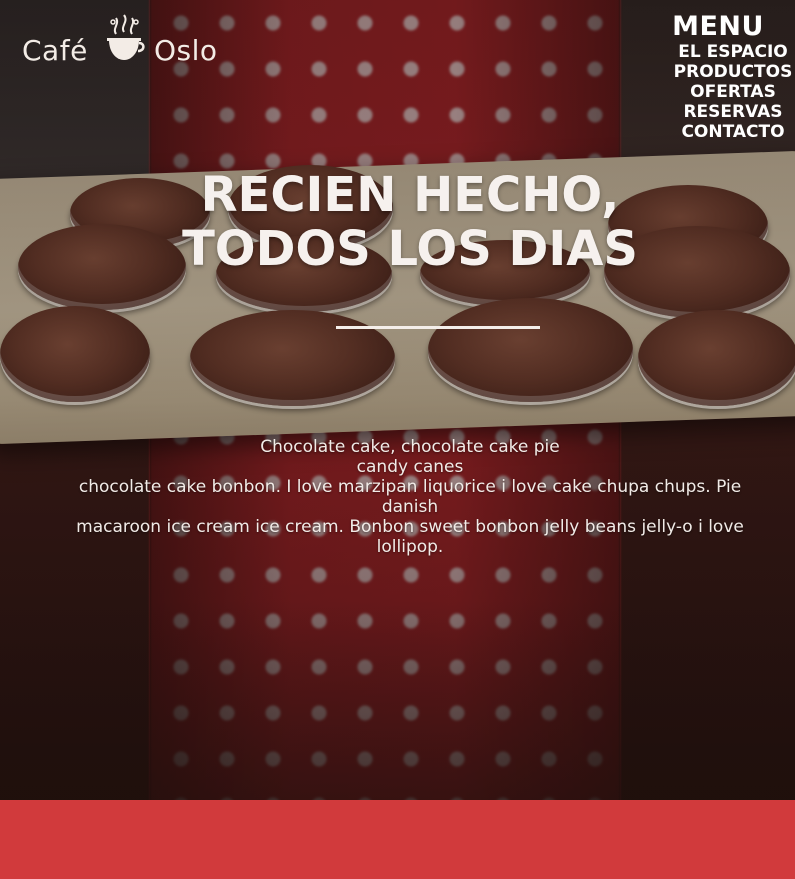  What do you see at coordinates (124, 39) in the screenshot?
I see `coffee-cup-icon` at bounding box center [124, 39].